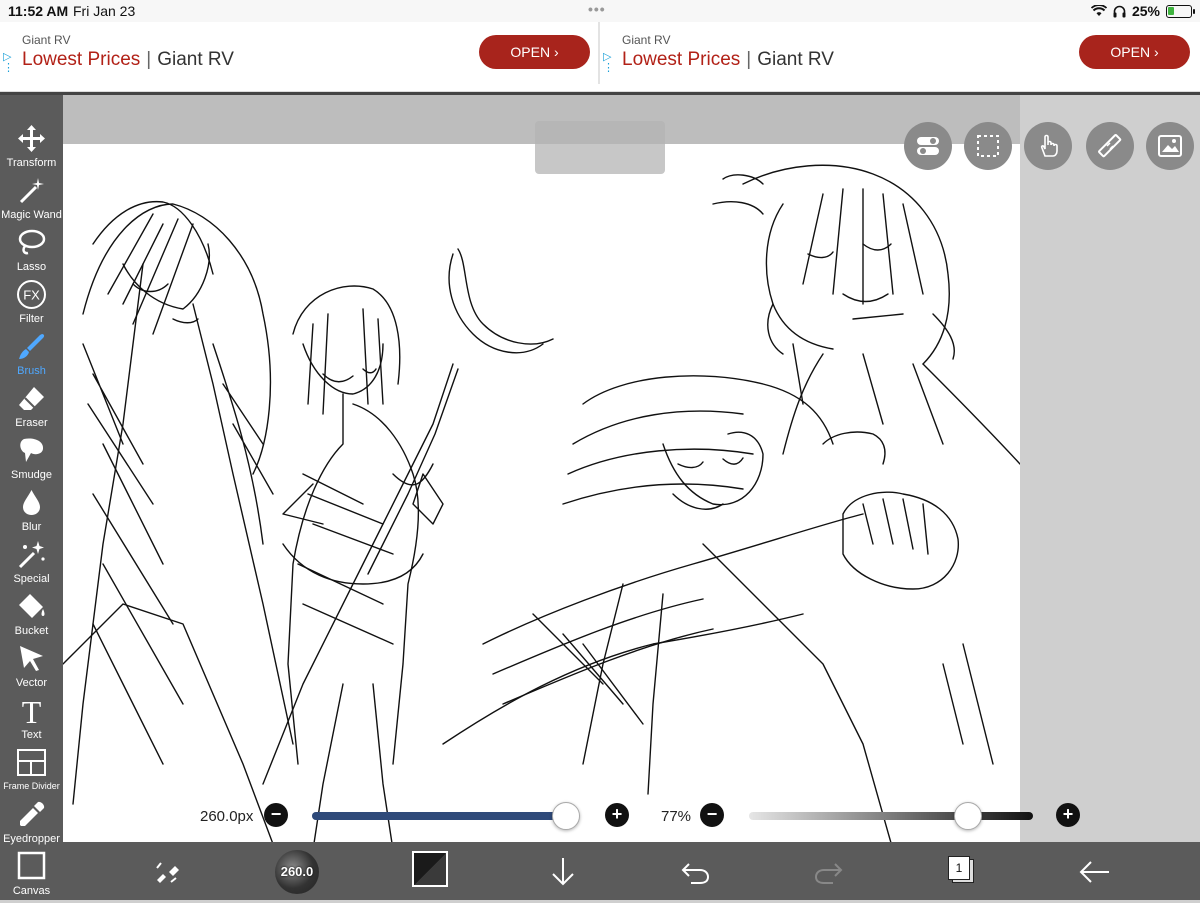 The height and width of the screenshot is (903, 1200). I want to click on tool-label: Smudge, so click(31, 475).